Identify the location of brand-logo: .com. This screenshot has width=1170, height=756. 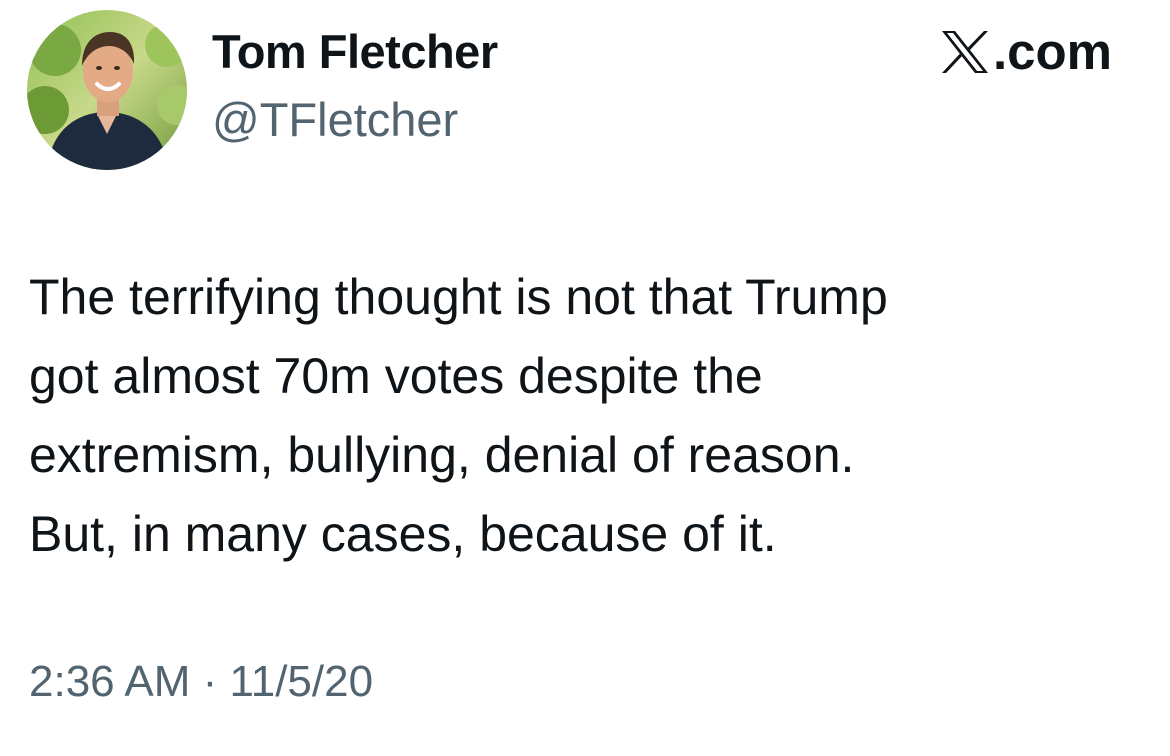
(1026, 52).